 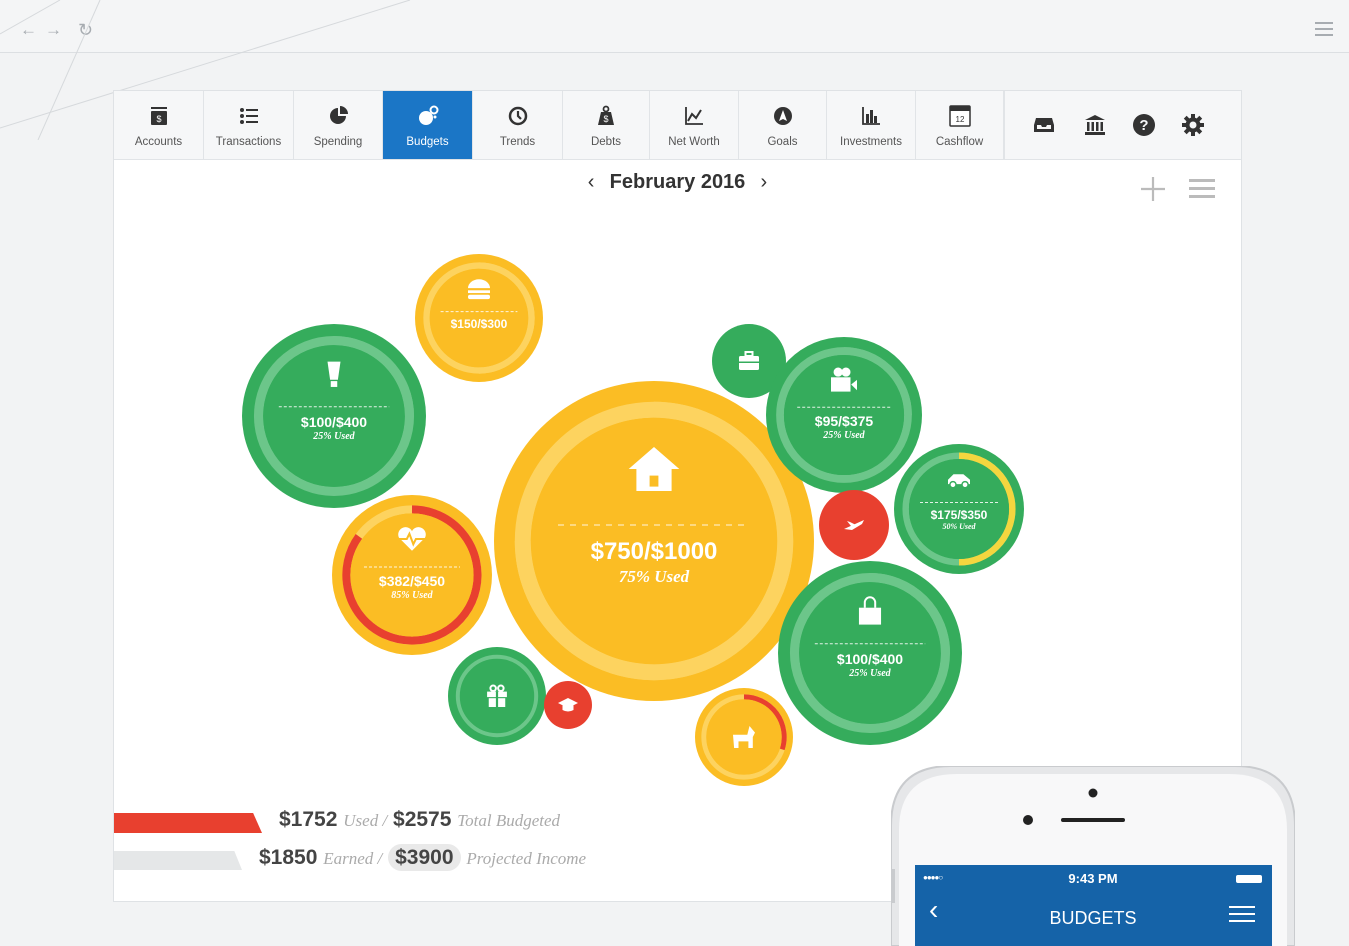 What do you see at coordinates (28, 30) in the screenshot?
I see `back-icon: ←` at bounding box center [28, 30].